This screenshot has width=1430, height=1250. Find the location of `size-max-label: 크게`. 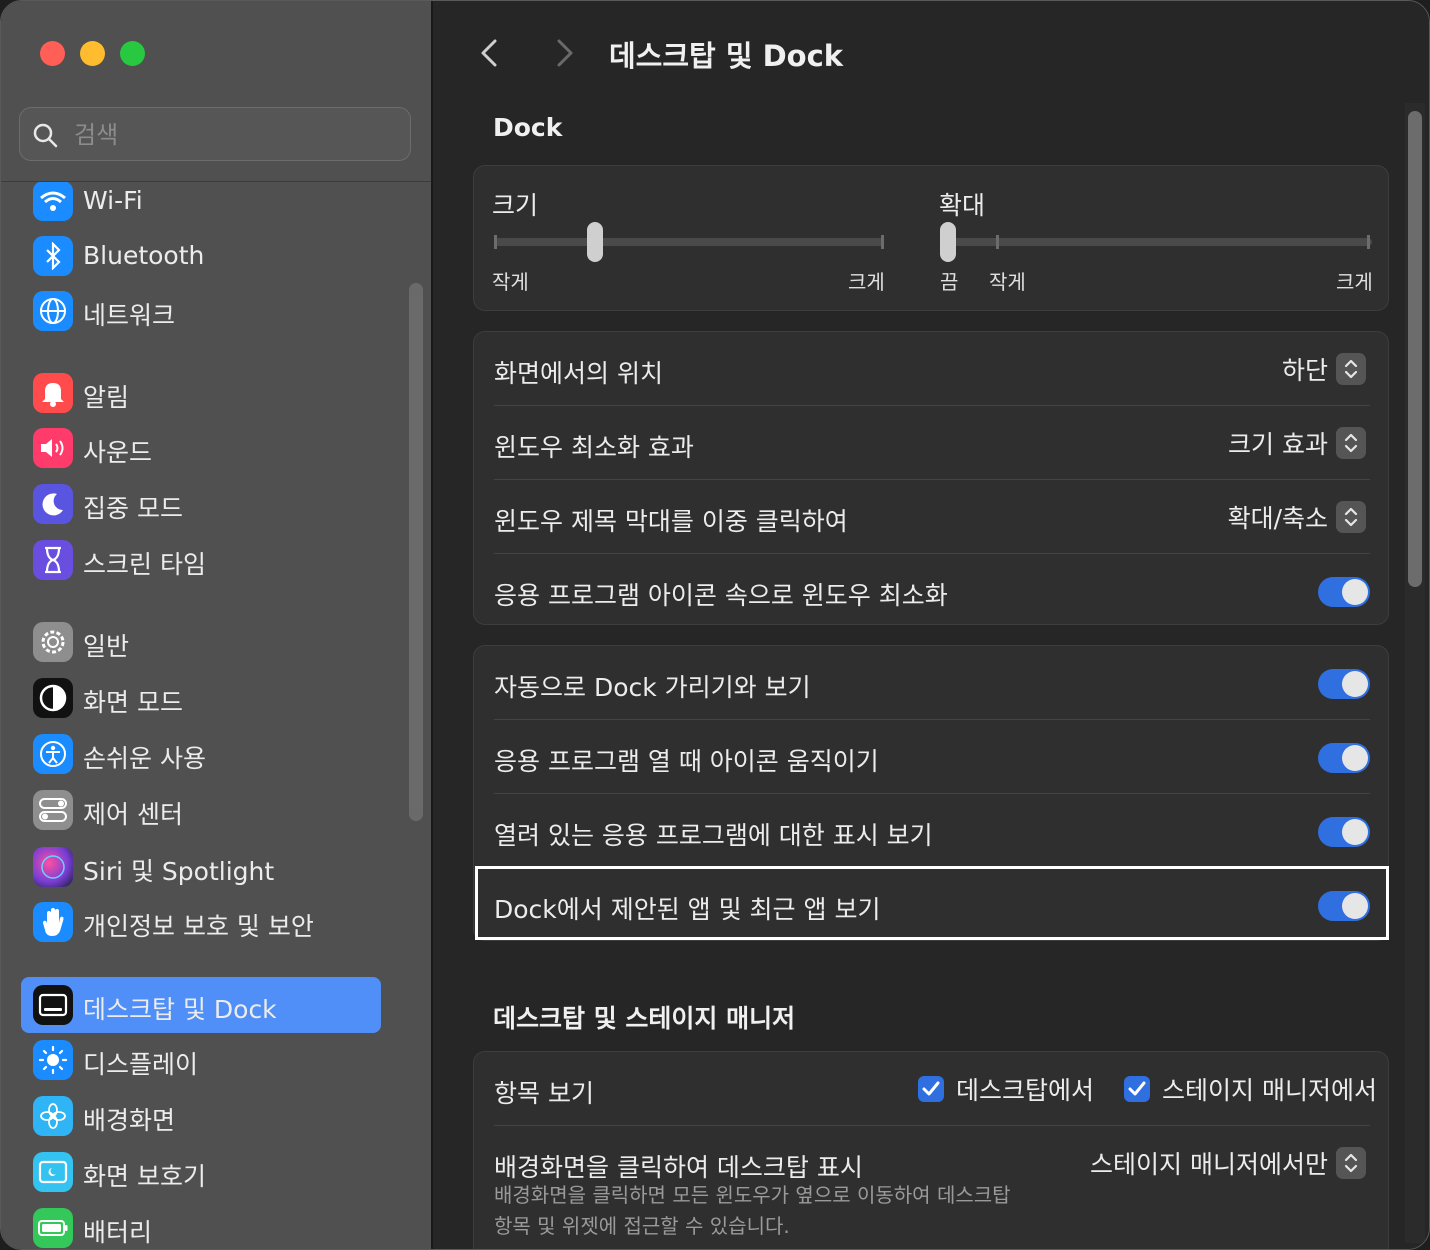

size-max-label: 크게 is located at coordinates (866, 282).